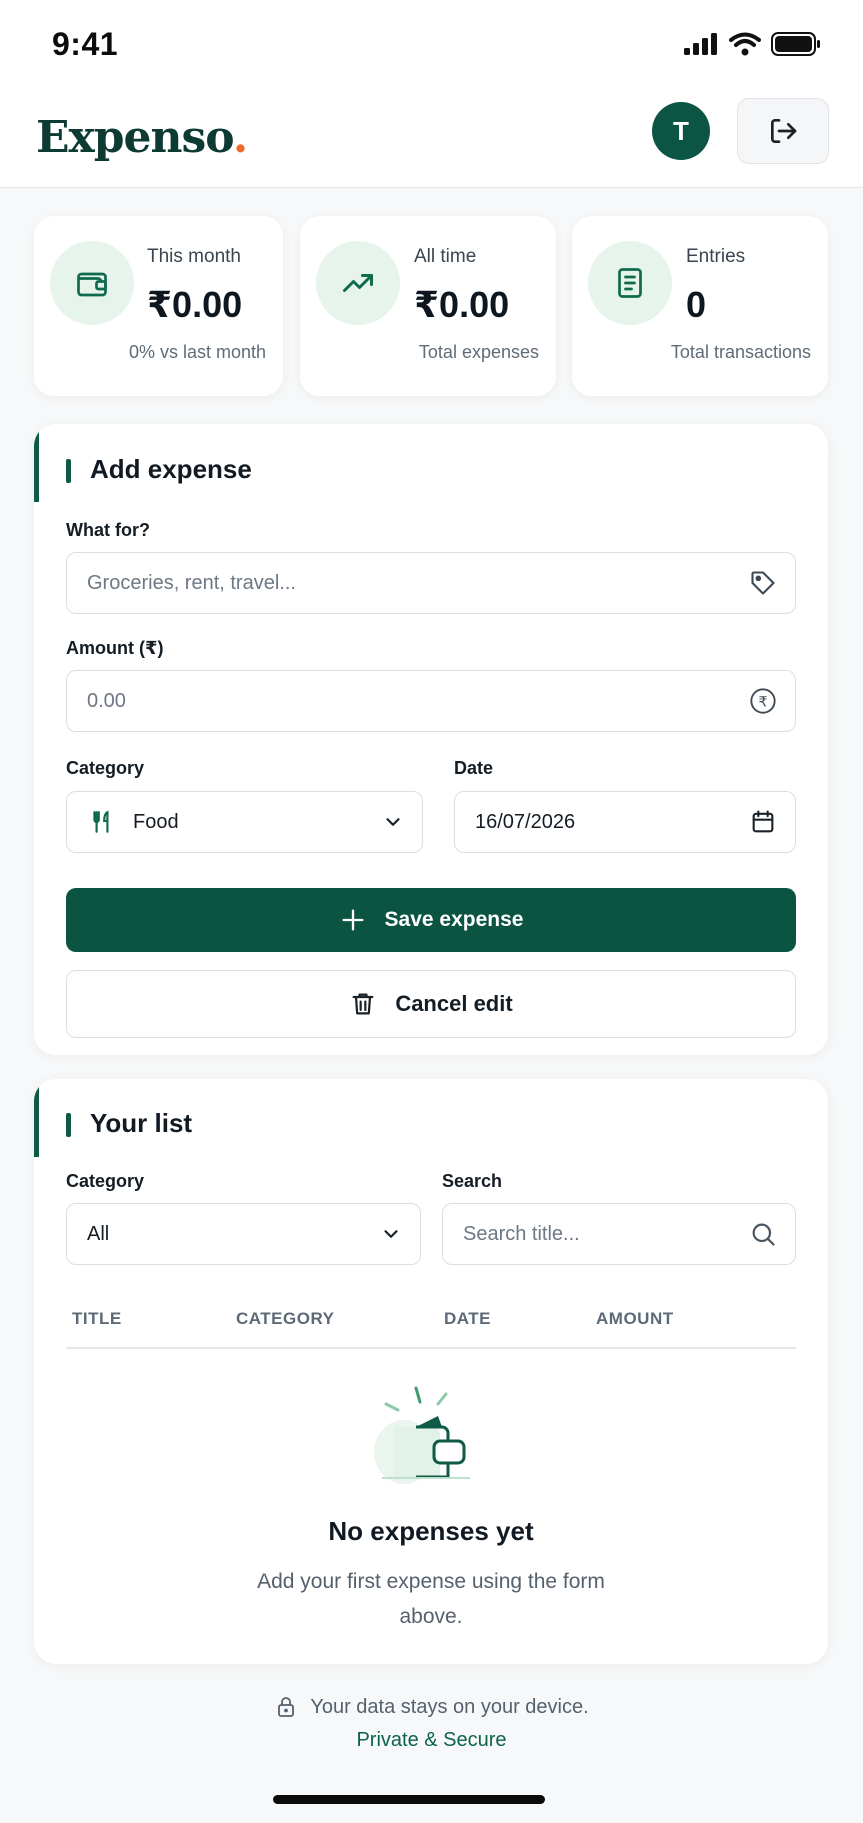  I want to click on trending-up-icon, so click(358, 283).